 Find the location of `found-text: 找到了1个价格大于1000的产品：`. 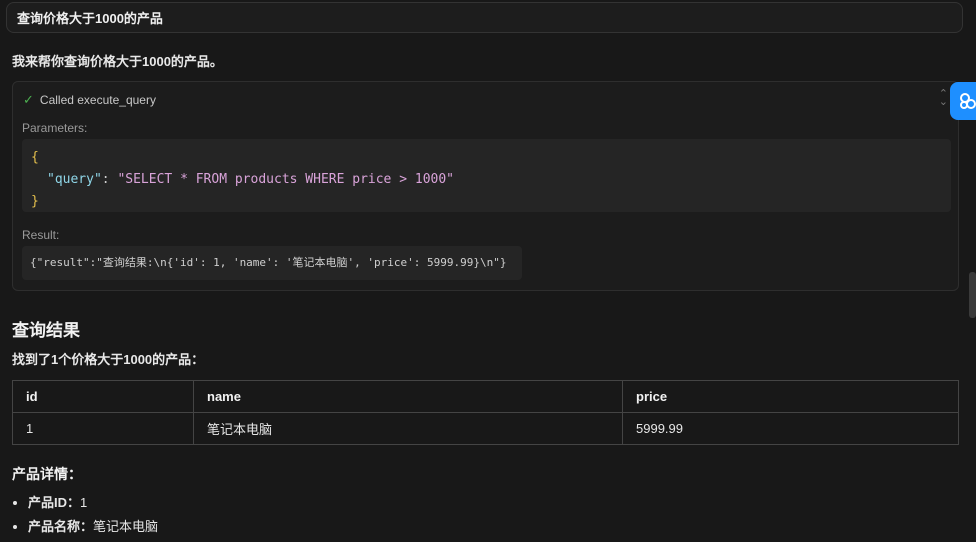

found-text: 找到了1个价格大于1000的产品： is located at coordinates (108, 359).